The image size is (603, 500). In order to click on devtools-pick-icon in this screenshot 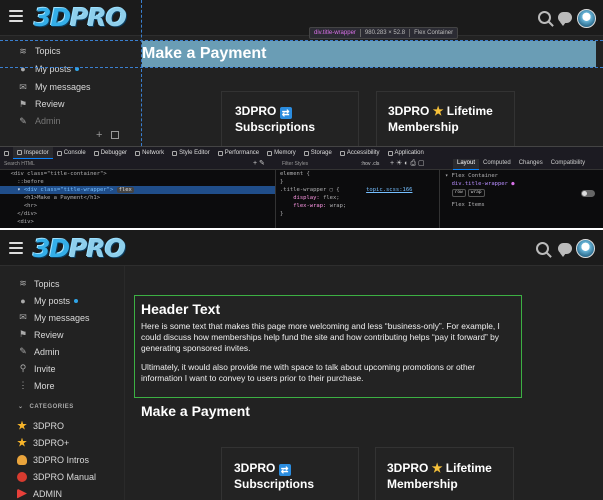, I will do `click(6, 153)`.